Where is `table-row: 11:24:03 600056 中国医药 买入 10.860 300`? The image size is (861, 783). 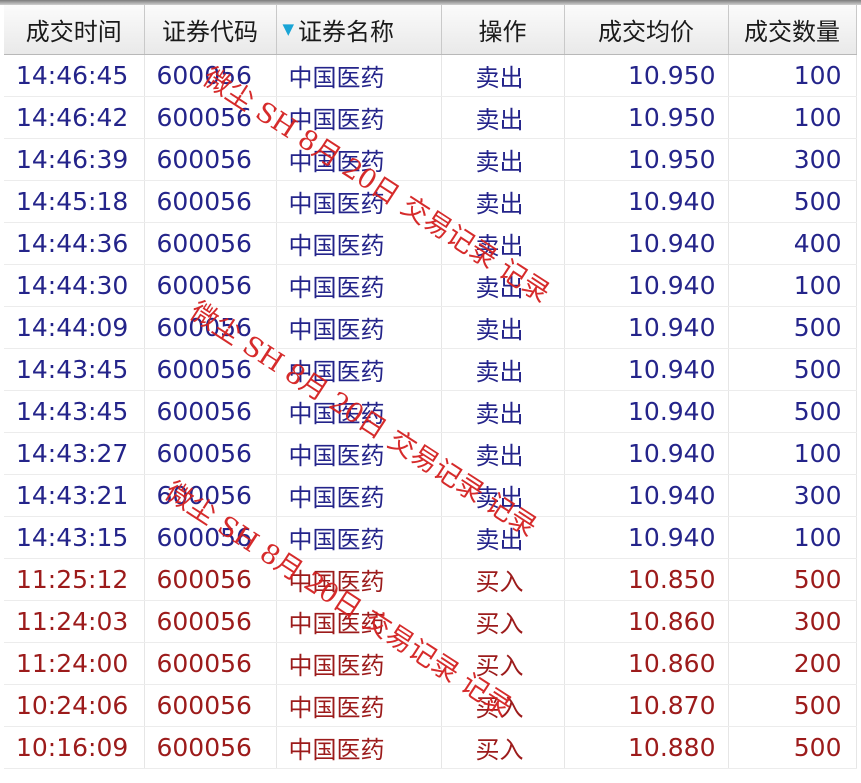
table-row: 11:24:03 600056 中国医药 买入 10.860 300 is located at coordinates (430, 621).